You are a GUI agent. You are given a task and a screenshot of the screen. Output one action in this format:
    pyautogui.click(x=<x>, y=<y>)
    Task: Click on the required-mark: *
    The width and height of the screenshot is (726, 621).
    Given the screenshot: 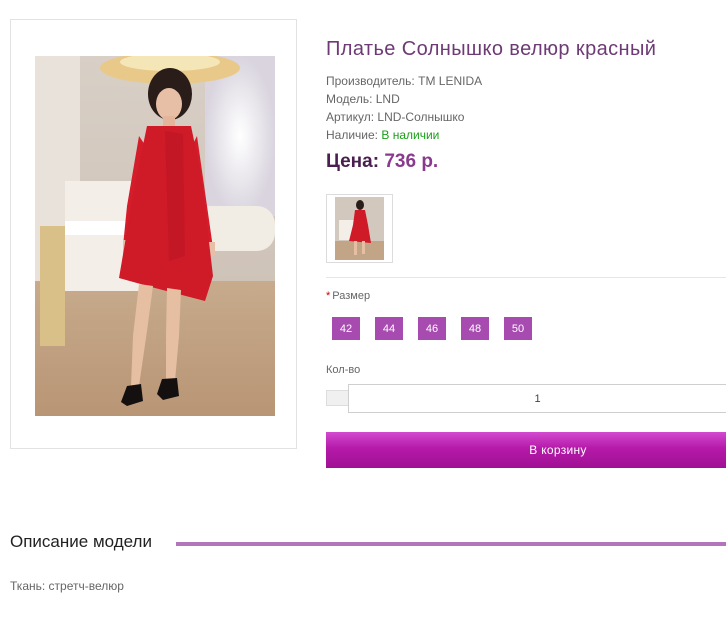 What is the action you would take?
    pyautogui.click(x=328, y=296)
    